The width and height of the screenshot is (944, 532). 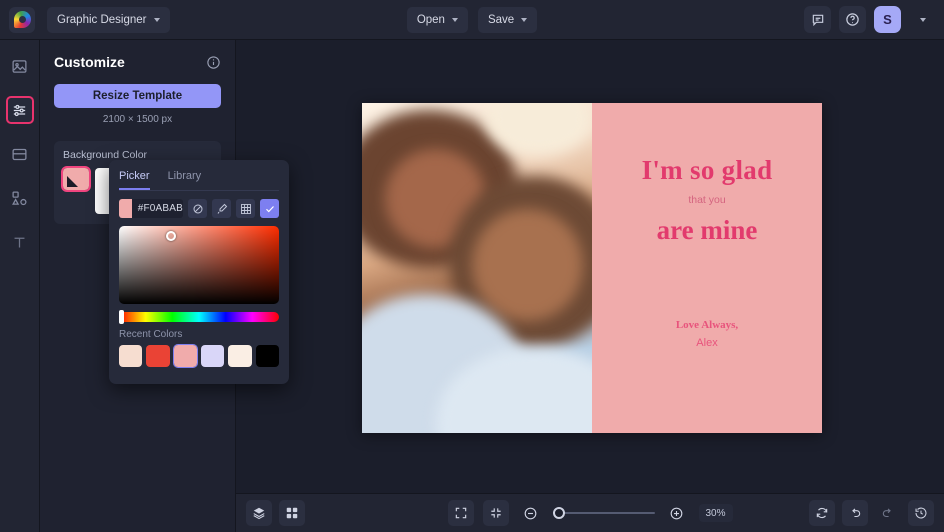 I want to click on hex-input: #F0ABAB, so click(x=151, y=208).